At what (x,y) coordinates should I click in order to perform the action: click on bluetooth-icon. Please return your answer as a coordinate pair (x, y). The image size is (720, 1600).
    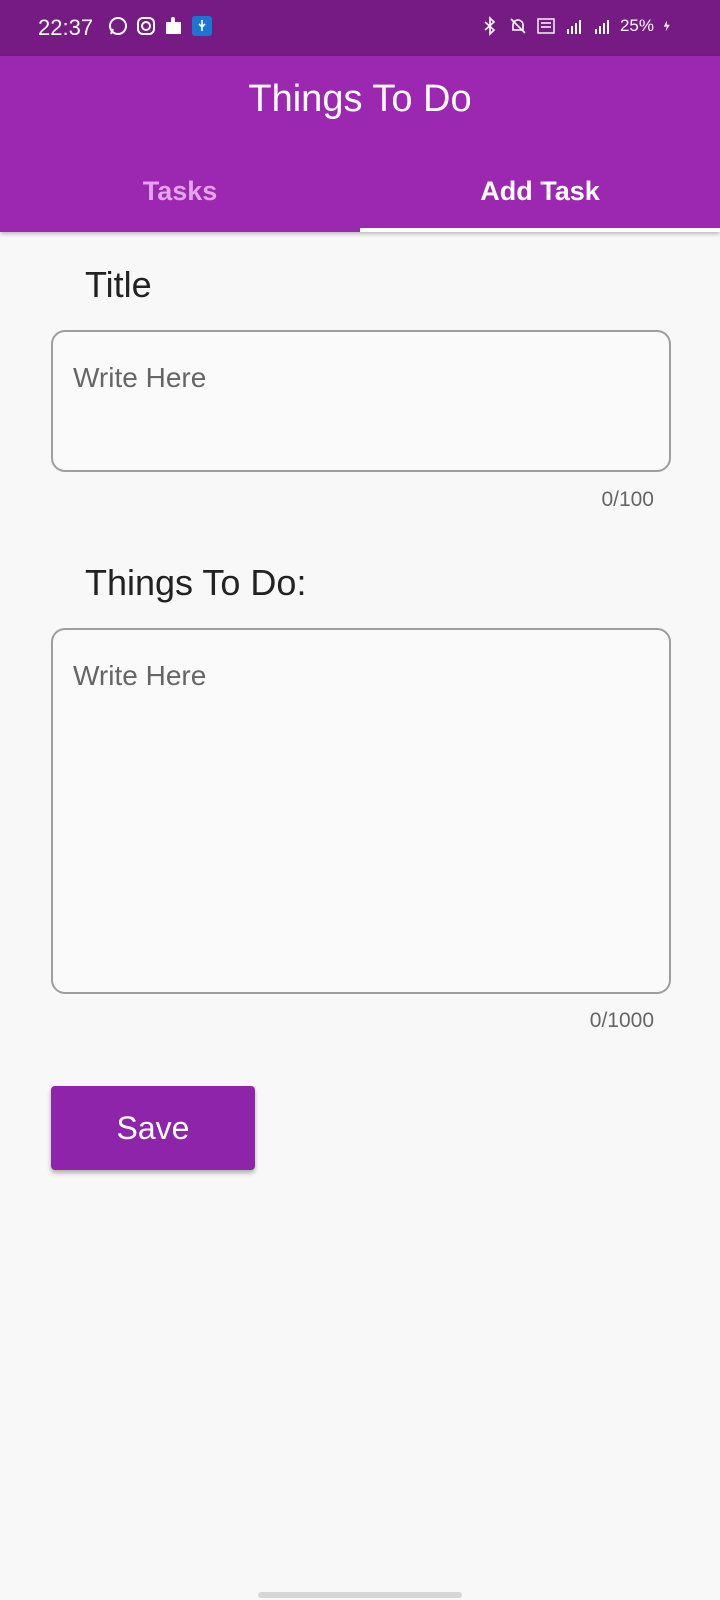
    Looking at the image, I should click on (490, 26).